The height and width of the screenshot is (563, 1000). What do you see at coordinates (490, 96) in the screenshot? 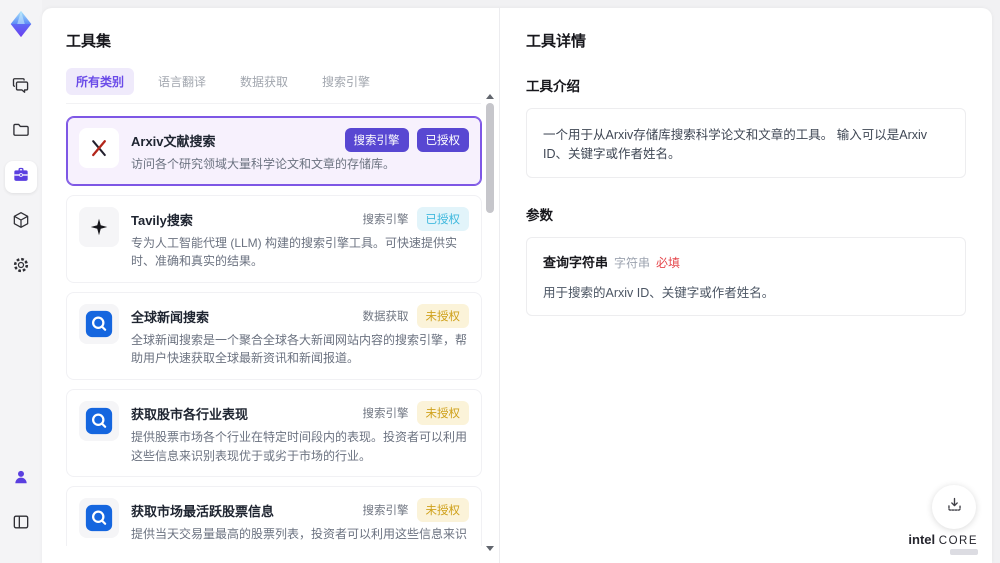
I see `scroll-up-icon` at bounding box center [490, 96].